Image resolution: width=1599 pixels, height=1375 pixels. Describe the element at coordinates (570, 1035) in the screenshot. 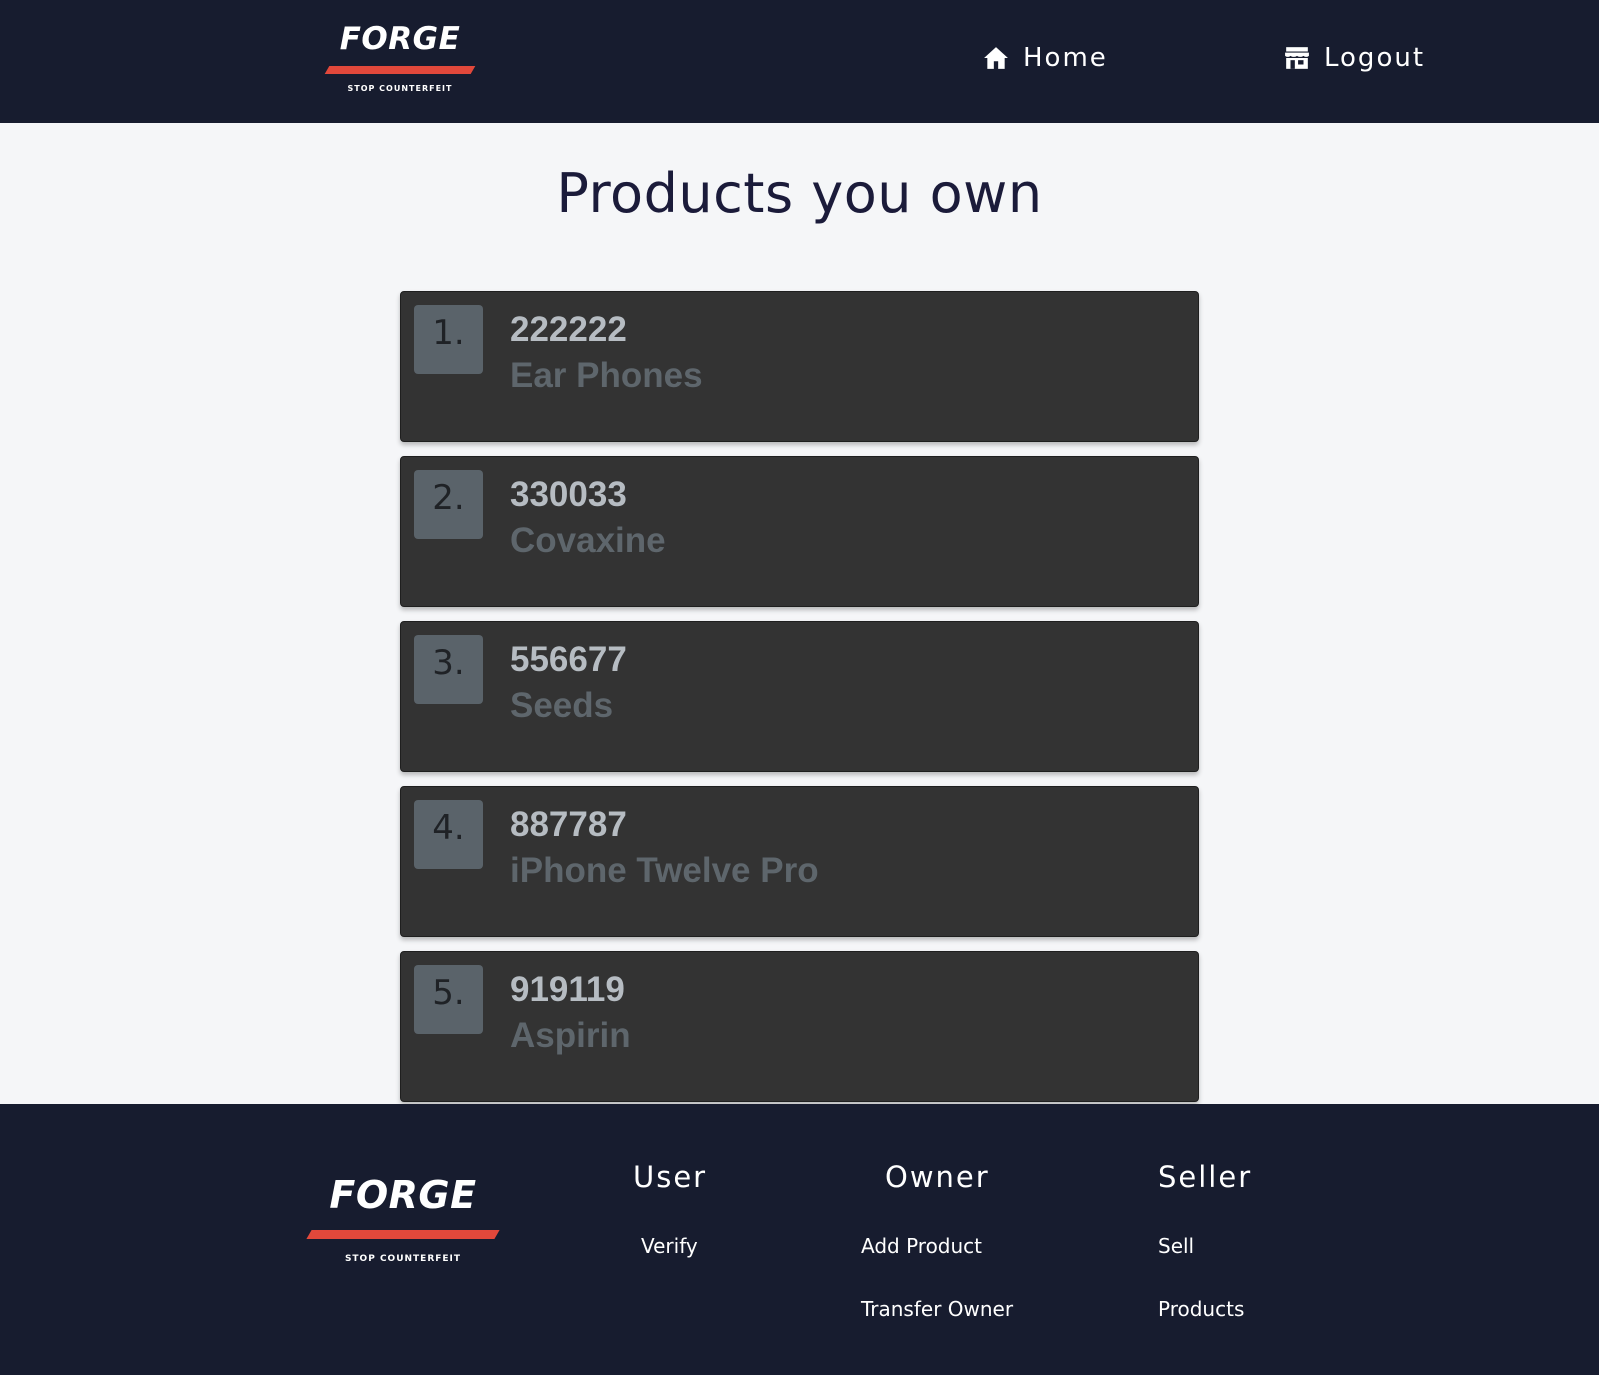

I see `product-name: Aspirin` at that location.